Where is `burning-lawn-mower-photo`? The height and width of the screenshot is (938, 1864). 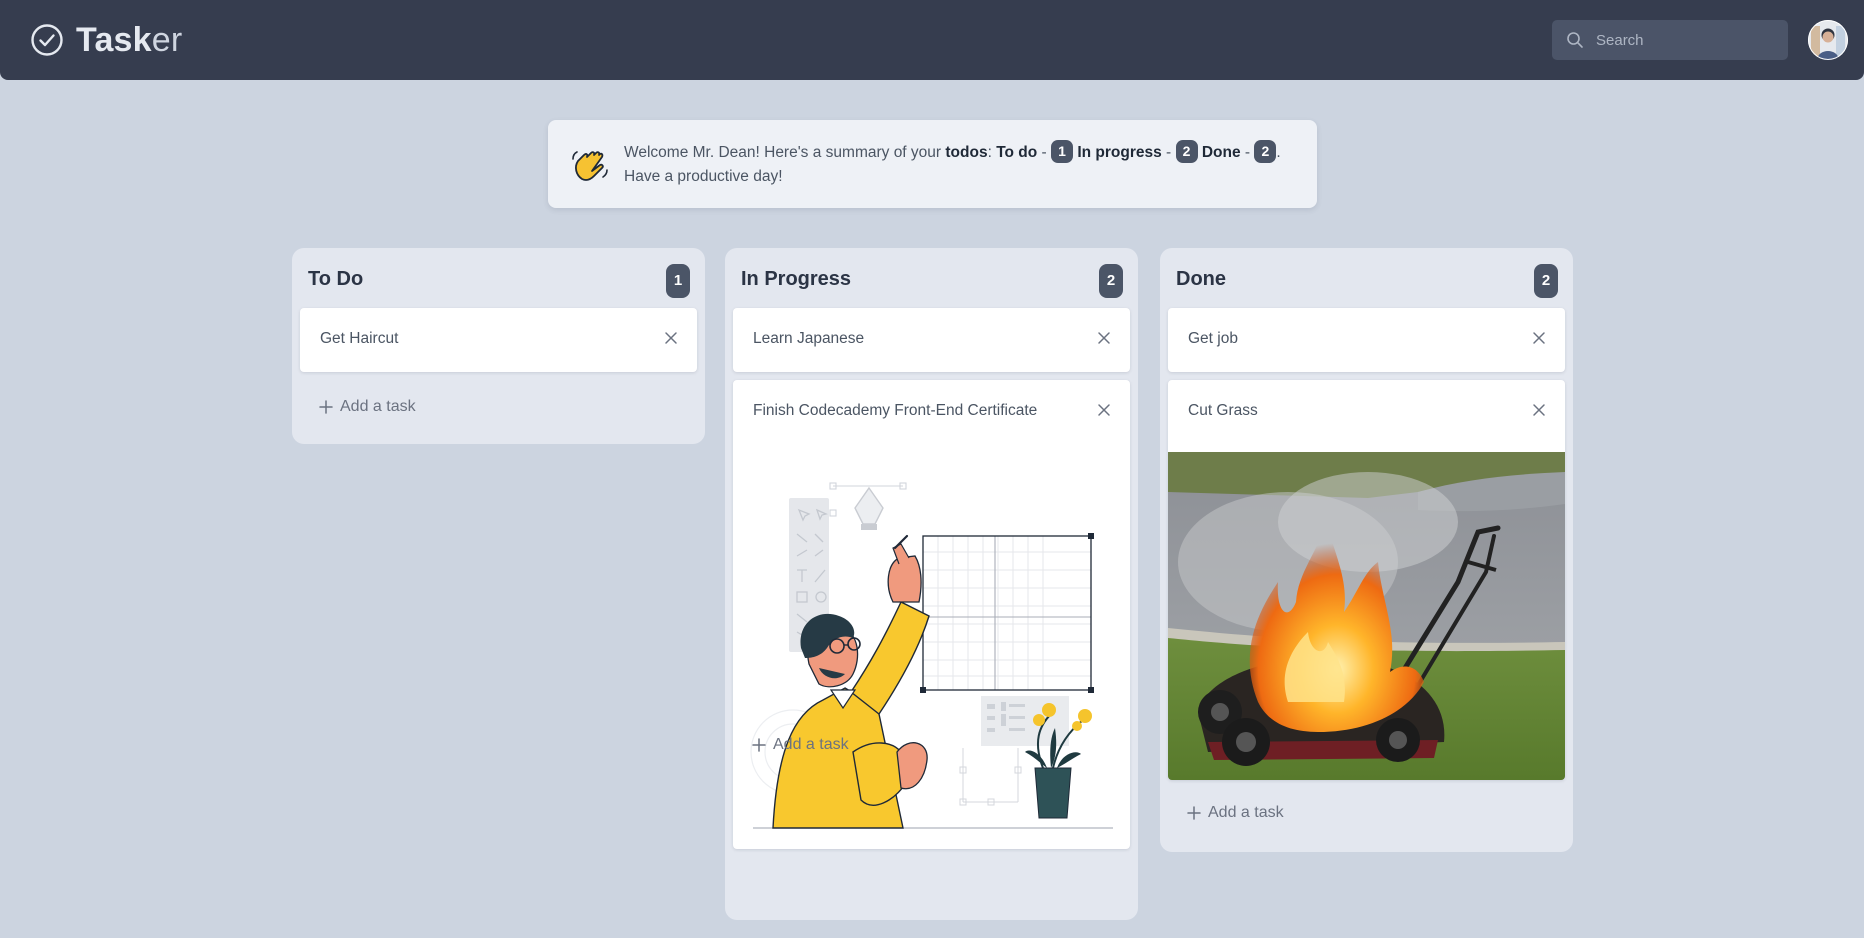
burning-lawn-mower-photo is located at coordinates (1366, 616).